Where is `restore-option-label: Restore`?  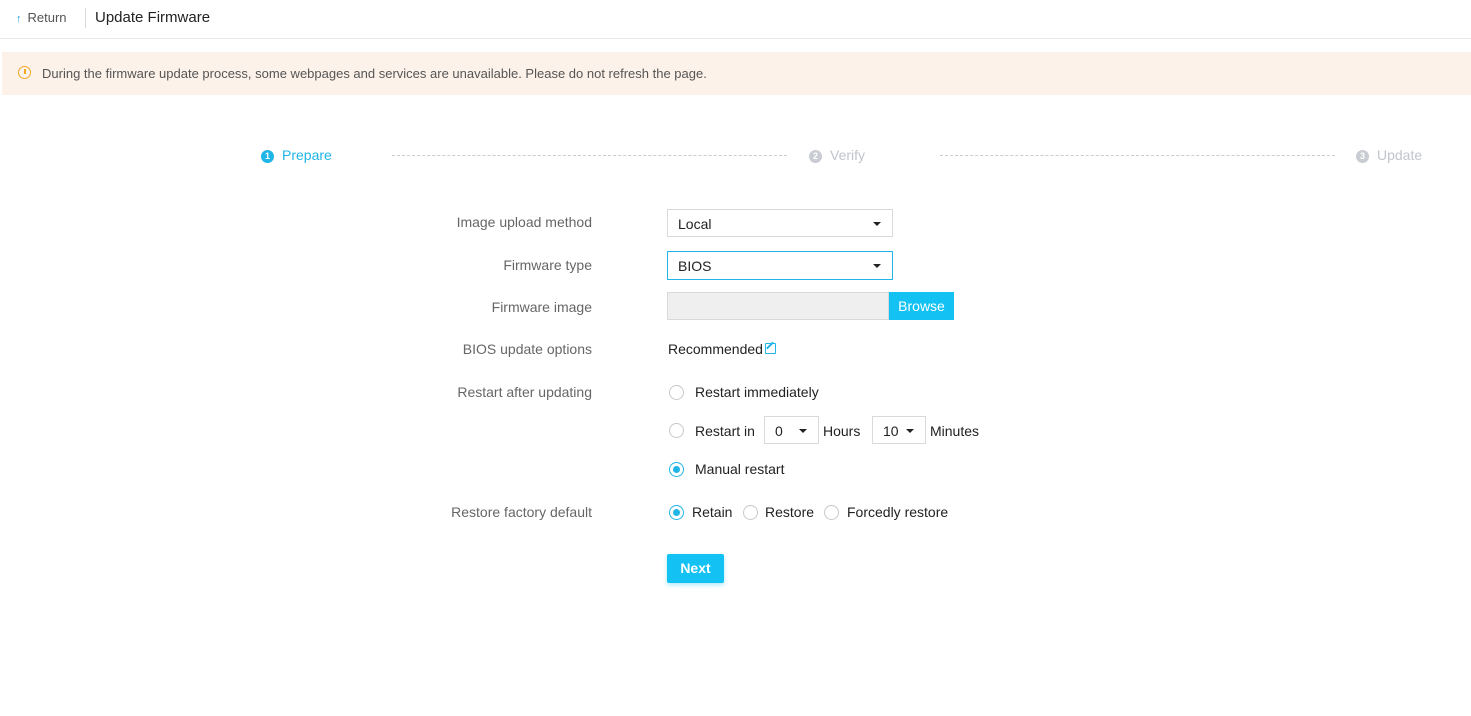 restore-option-label: Restore is located at coordinates (790, 512).